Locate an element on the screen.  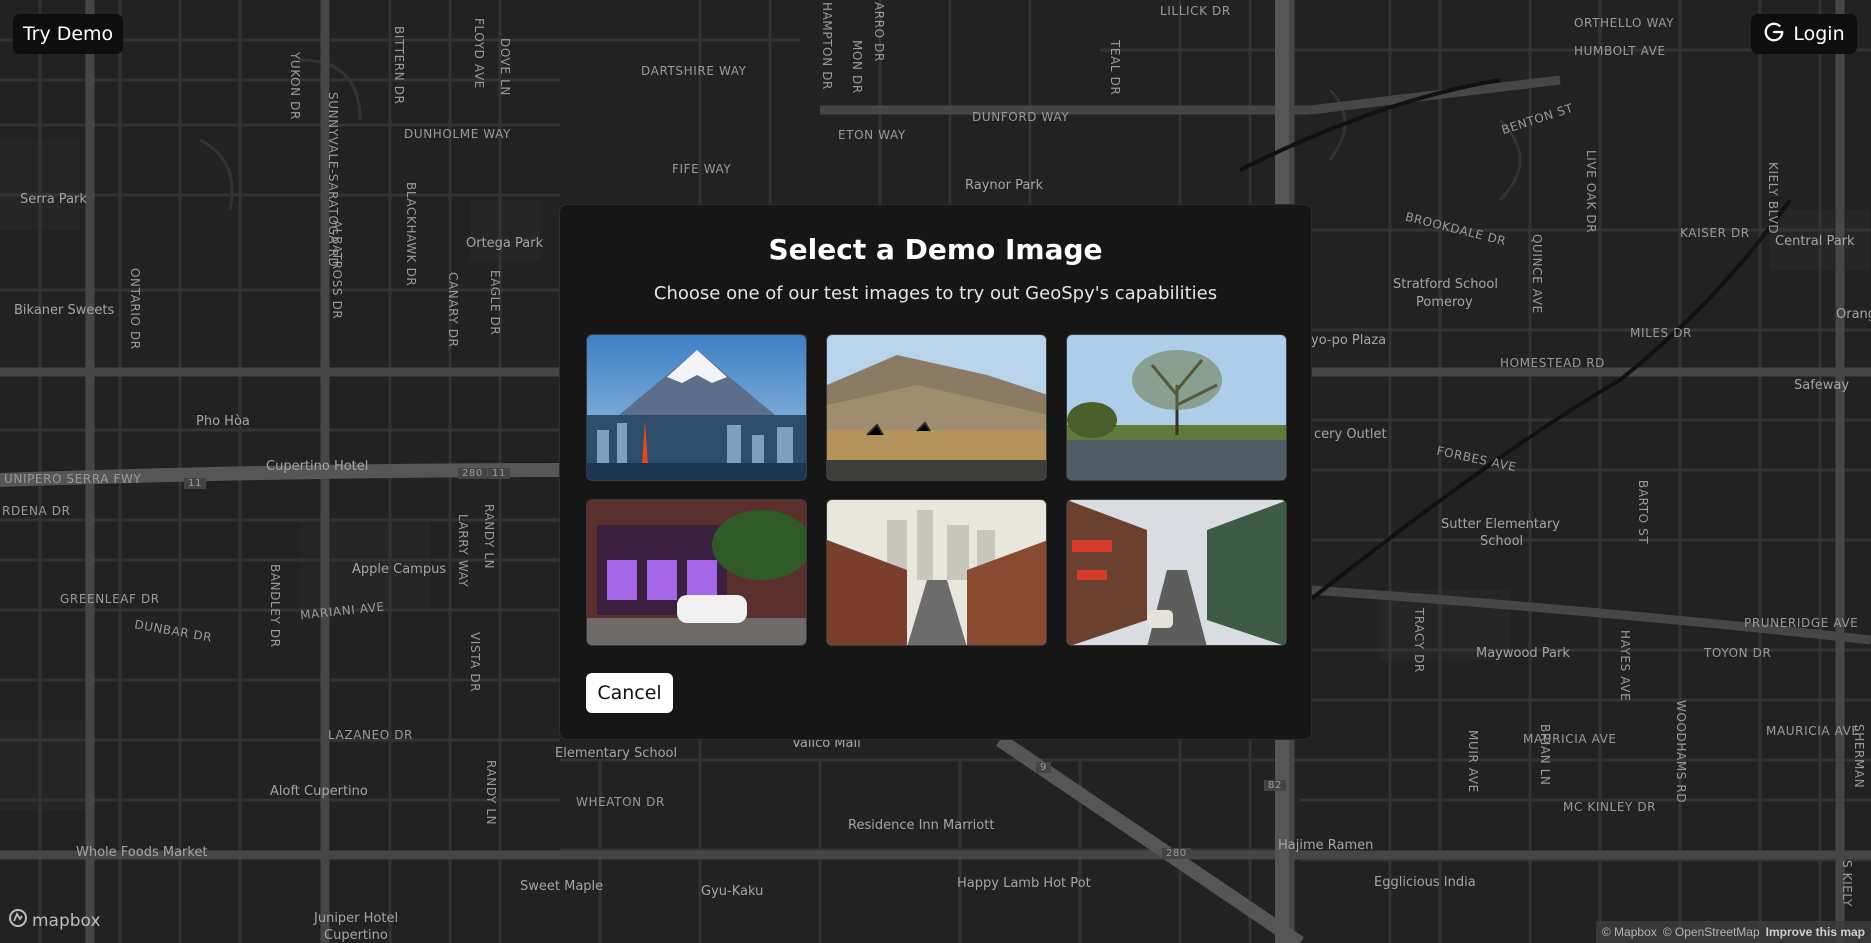
attribution-osm-link: © OpenStreetMap is located at coordinates (1711, 932).